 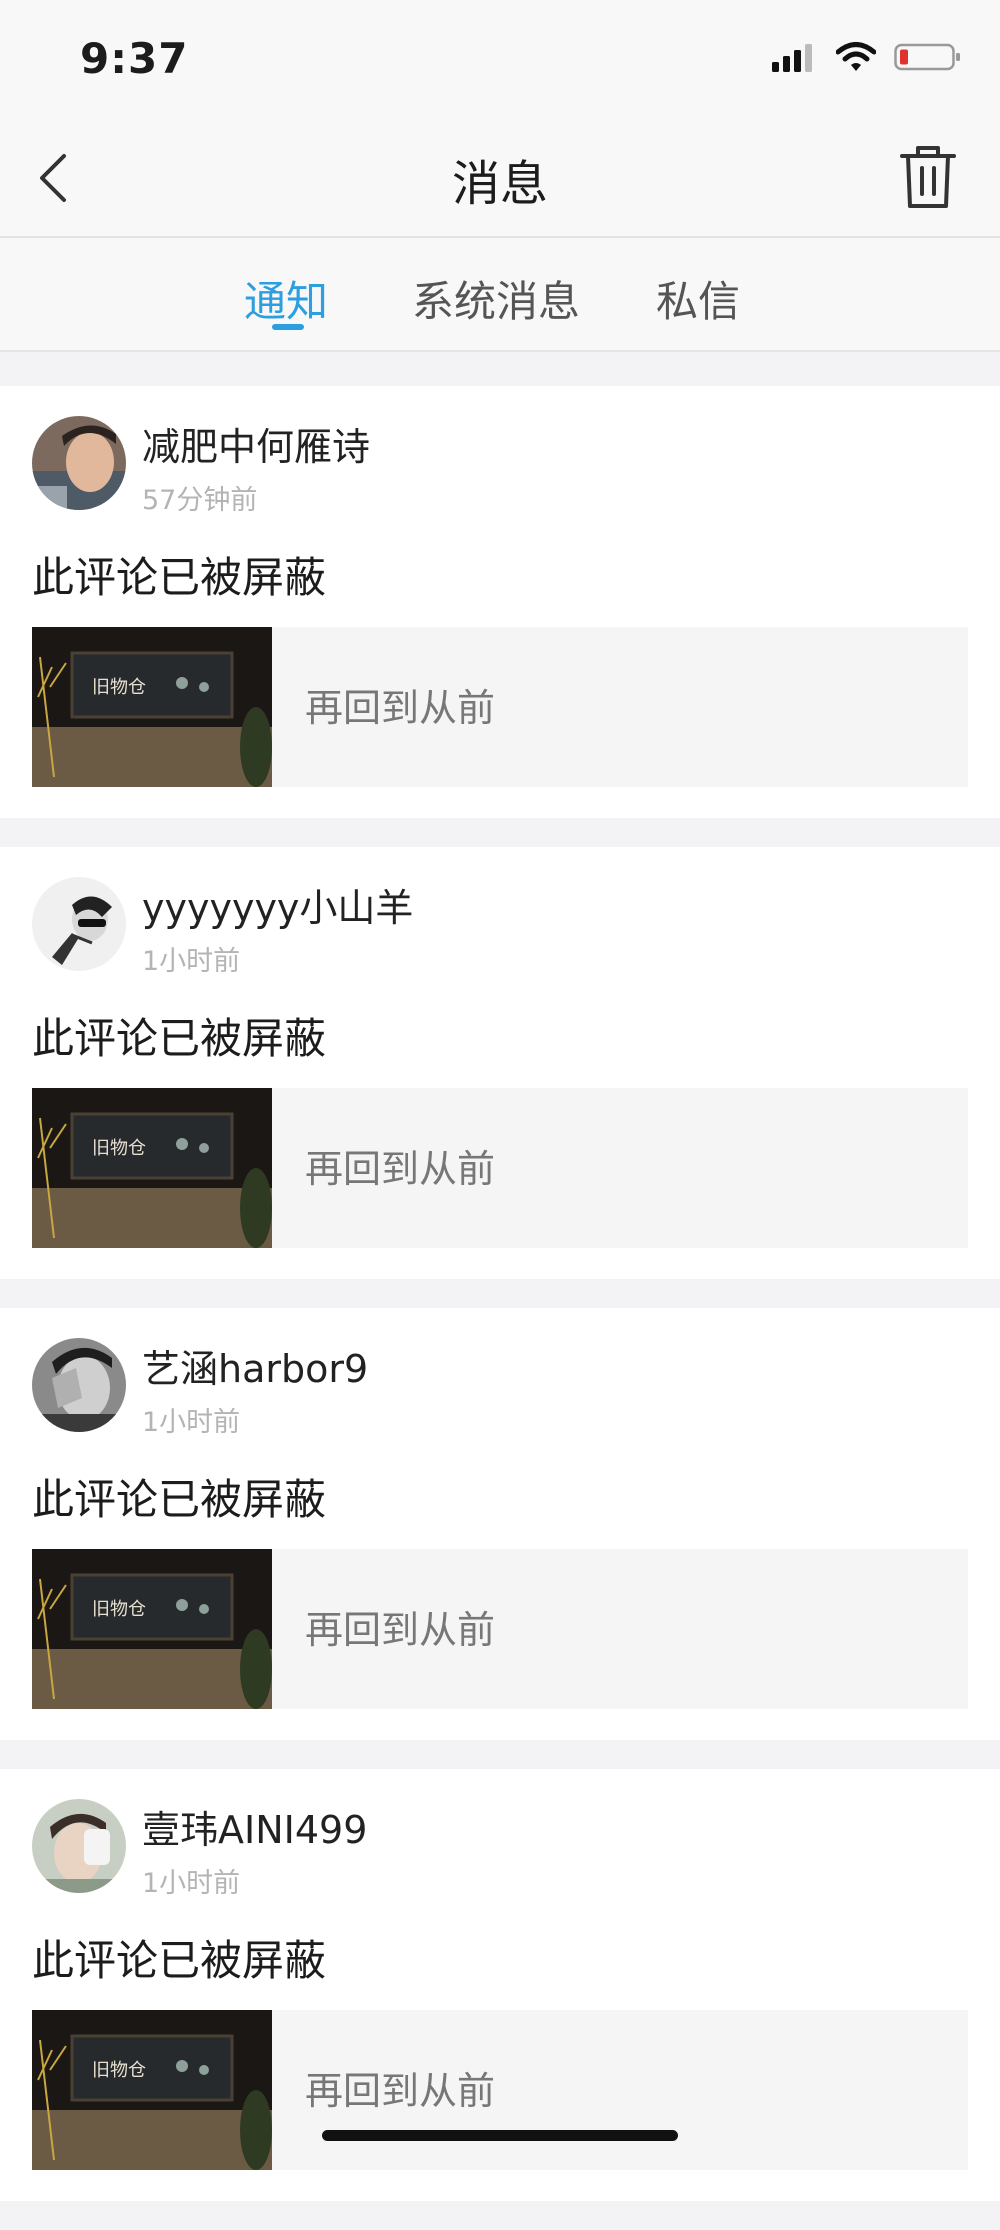 What do you see at coordinates (286, 298) in the screenshot?
I see `tab-notifications: 通知` at bounding box center [286, 298].